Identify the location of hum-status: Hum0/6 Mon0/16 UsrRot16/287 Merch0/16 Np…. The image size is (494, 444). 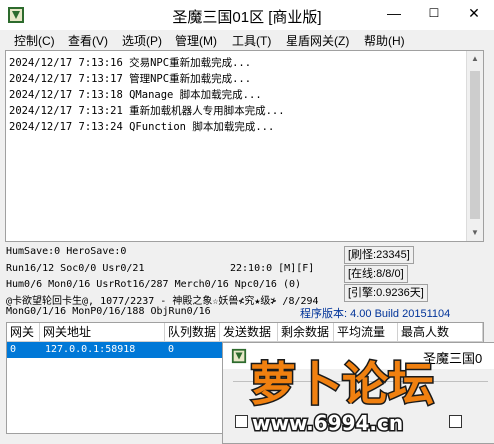
(154, 284).